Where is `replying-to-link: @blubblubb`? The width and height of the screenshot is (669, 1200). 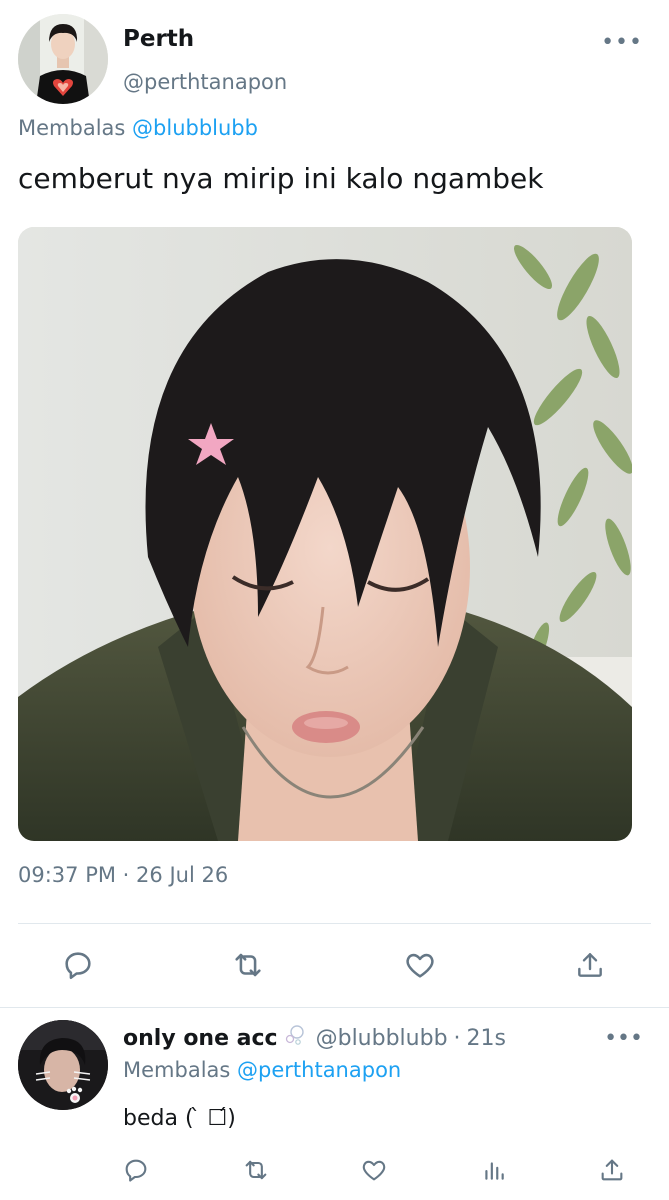 replying-to-link: @blubblubb is located at coordinates (195, 128).